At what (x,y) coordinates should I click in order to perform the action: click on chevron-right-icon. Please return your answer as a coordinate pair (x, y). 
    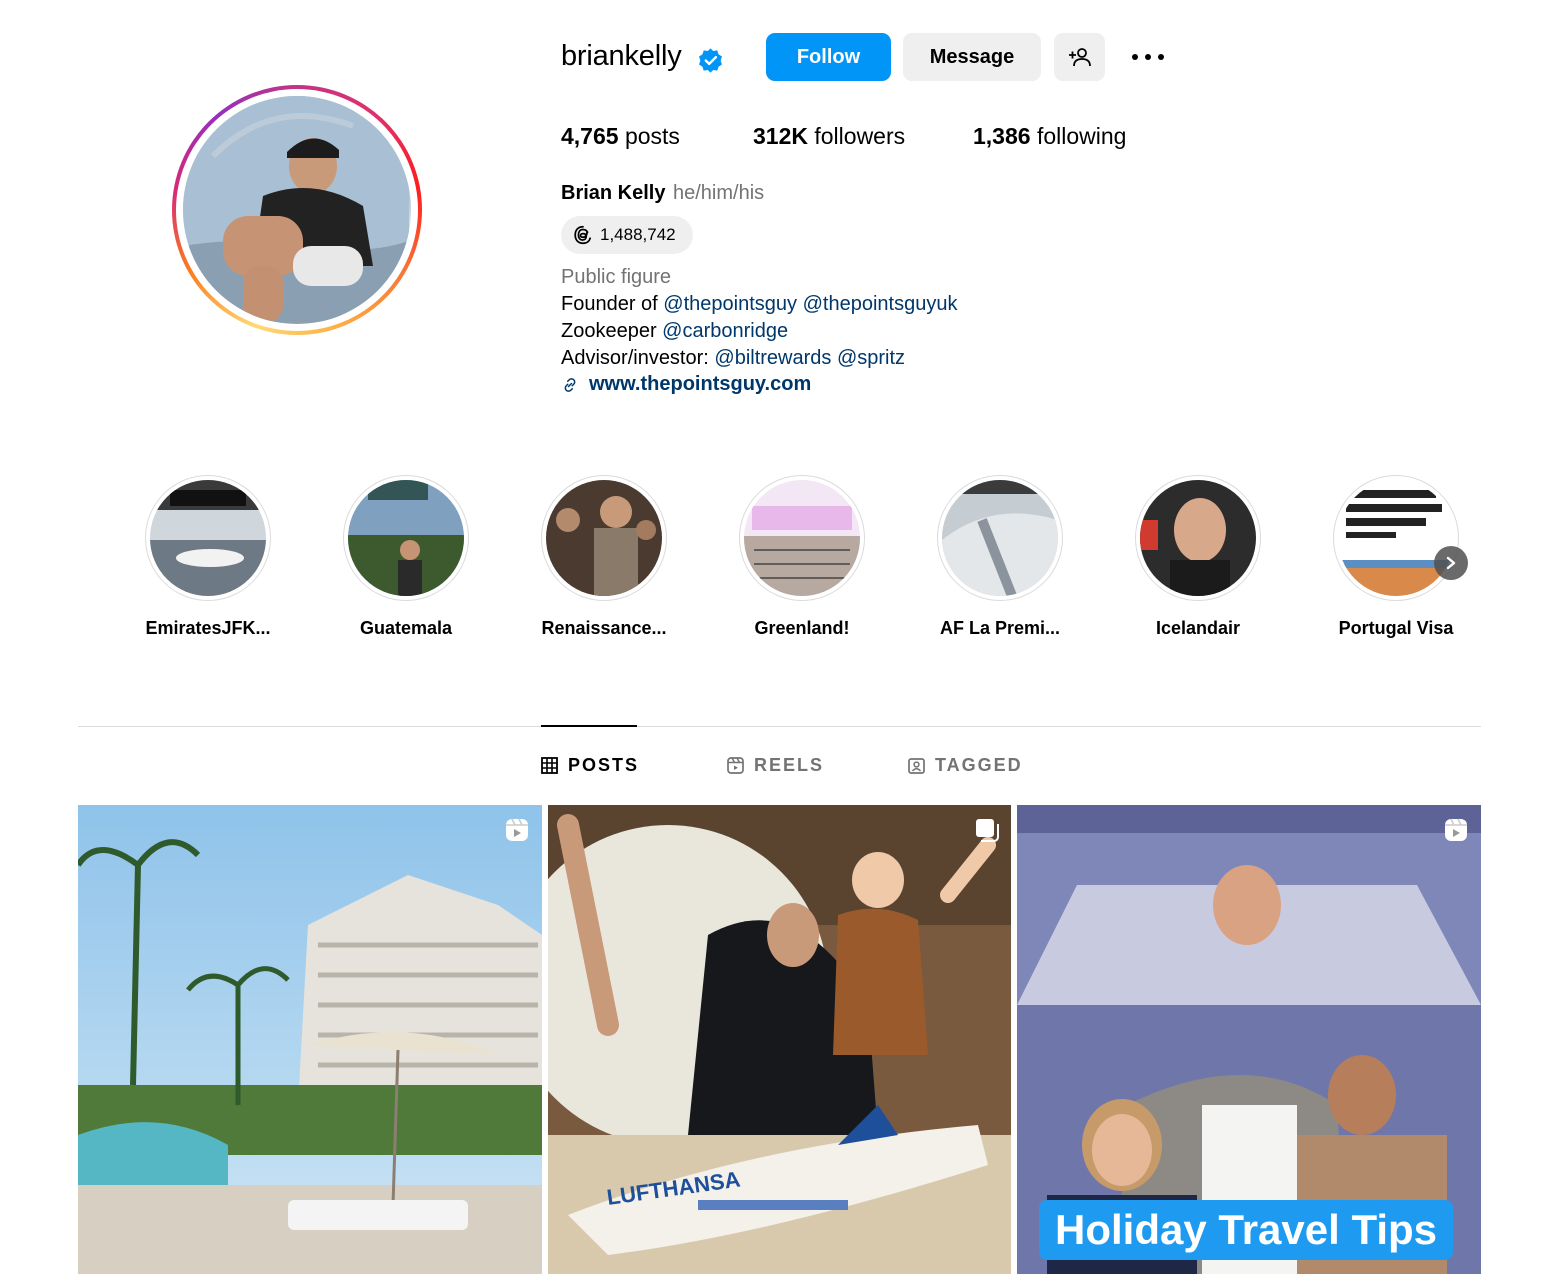
    Looking at the image, I should click on (1451, 563).